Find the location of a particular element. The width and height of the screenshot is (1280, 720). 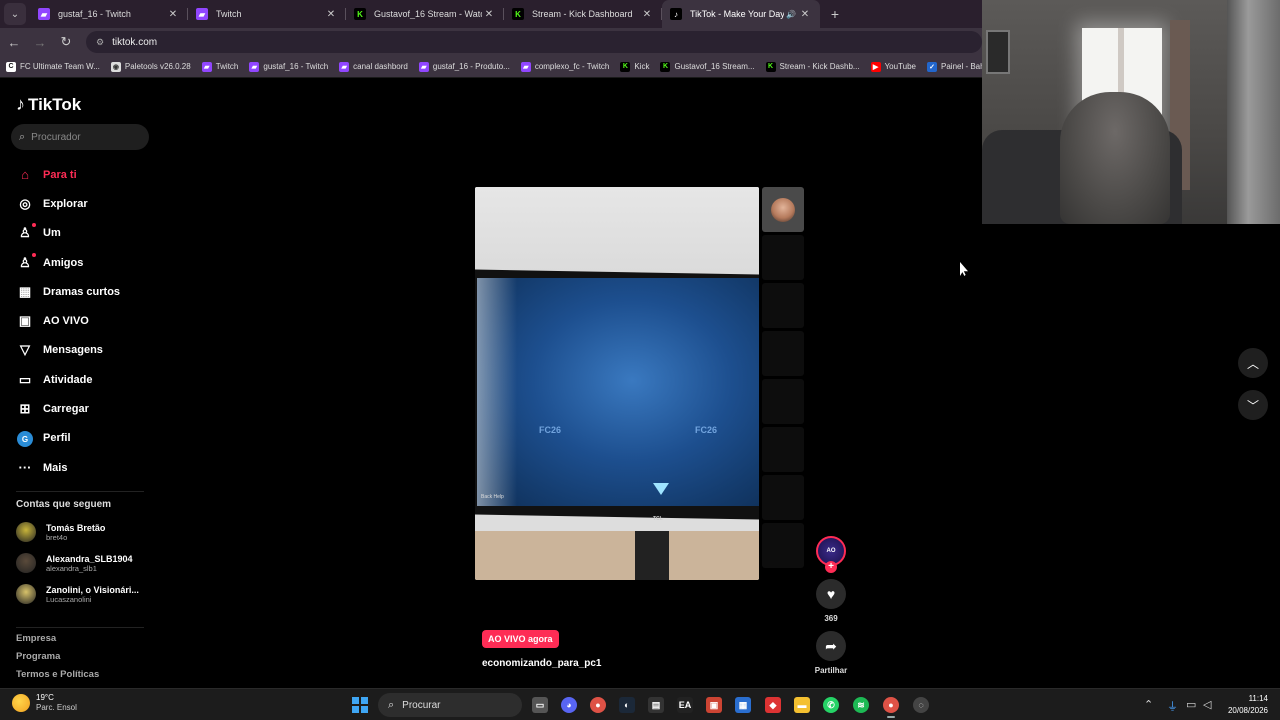

divider is located at coordinates (80, 491).